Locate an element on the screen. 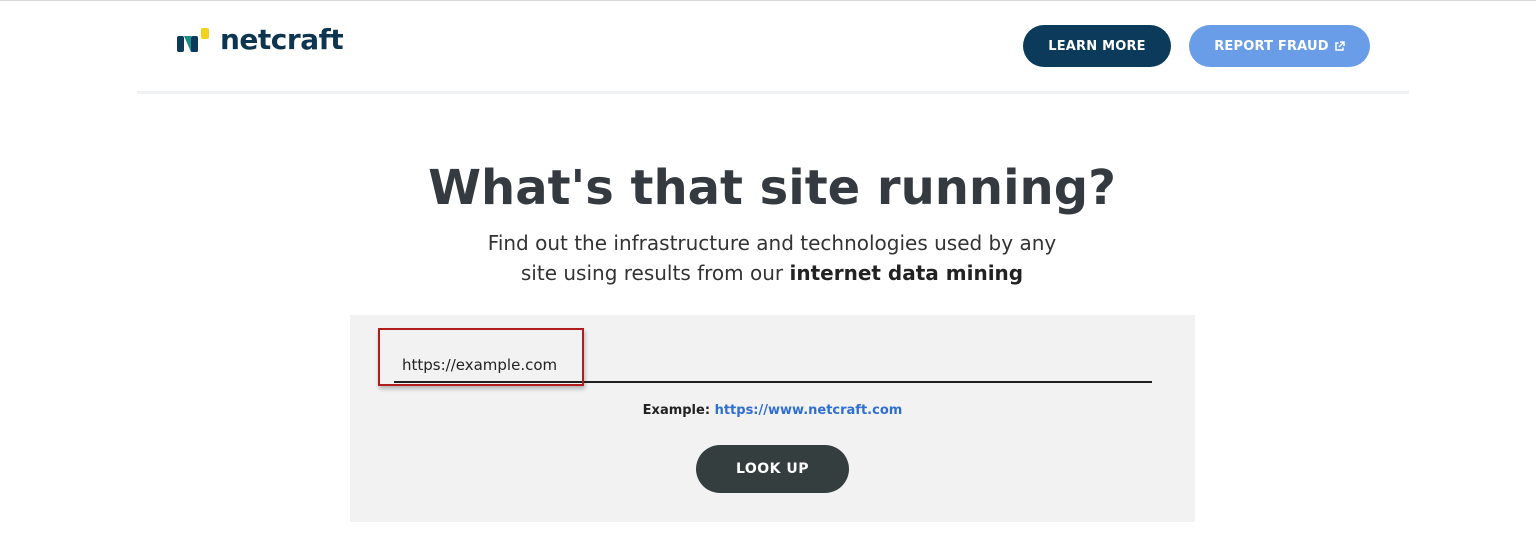 This screenshot has height=554, width=1536. example-label: Example: is located at coordinates (676, 410).